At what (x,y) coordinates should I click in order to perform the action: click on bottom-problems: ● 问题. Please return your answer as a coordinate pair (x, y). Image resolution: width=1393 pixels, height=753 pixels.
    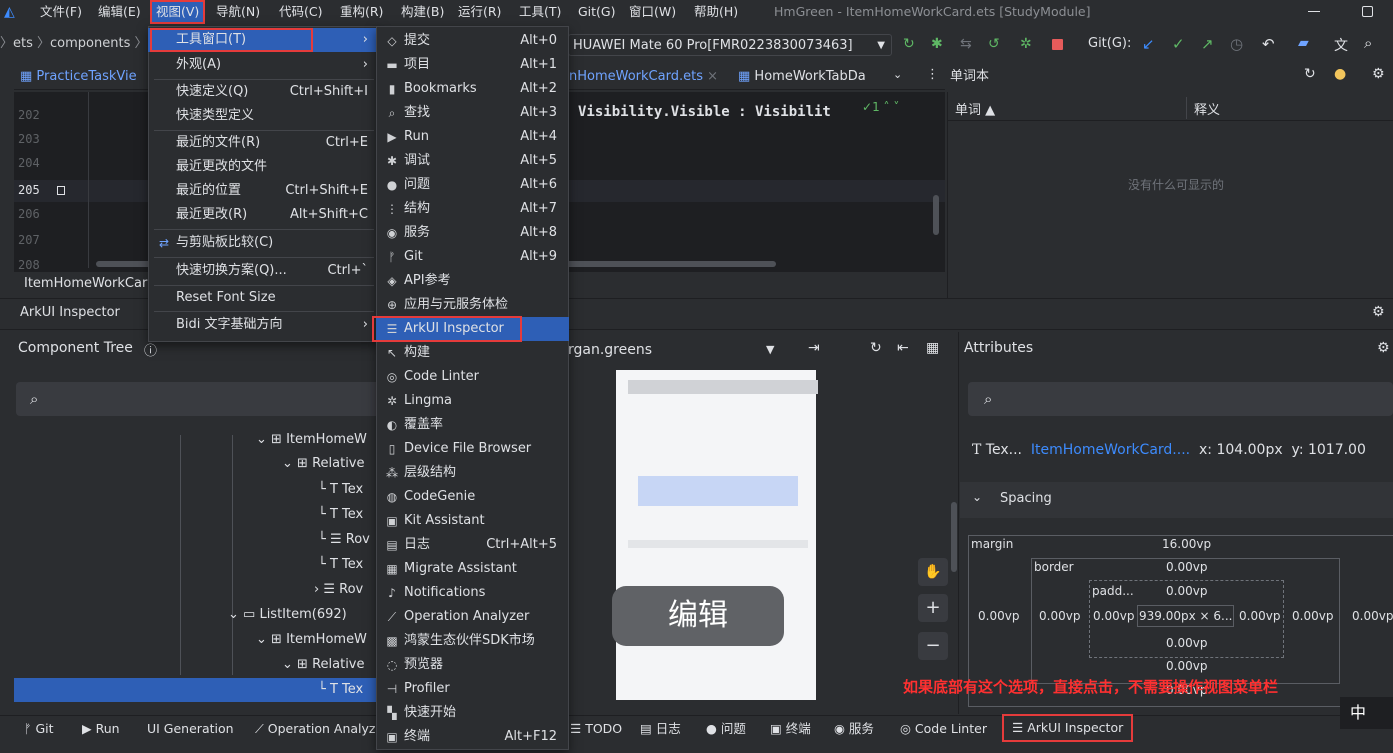
    Looking at the image, I should click on (726, 729).